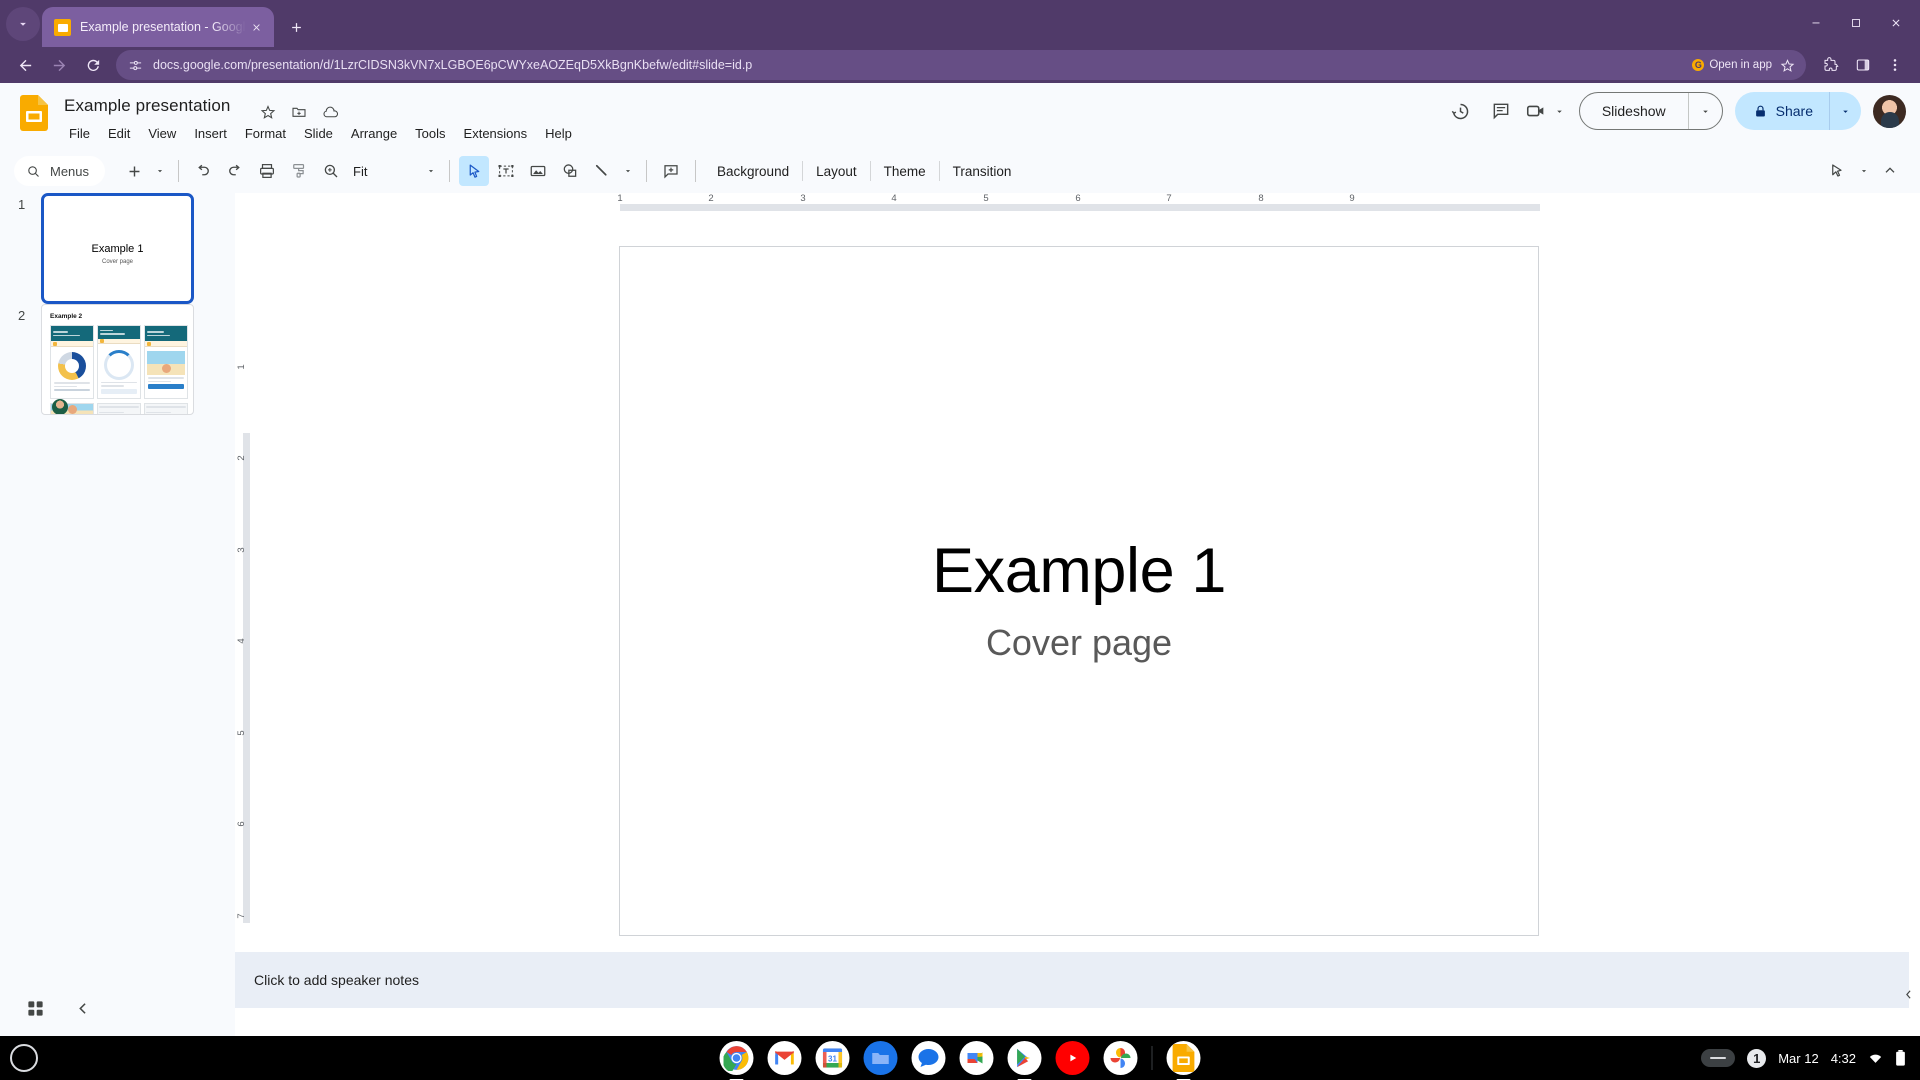 The width and height of the screenshot is (1920, 1080). Describe the element at coordinates (160, 171) in the screenshot. I see `new-slide-caret-icon` at that location.